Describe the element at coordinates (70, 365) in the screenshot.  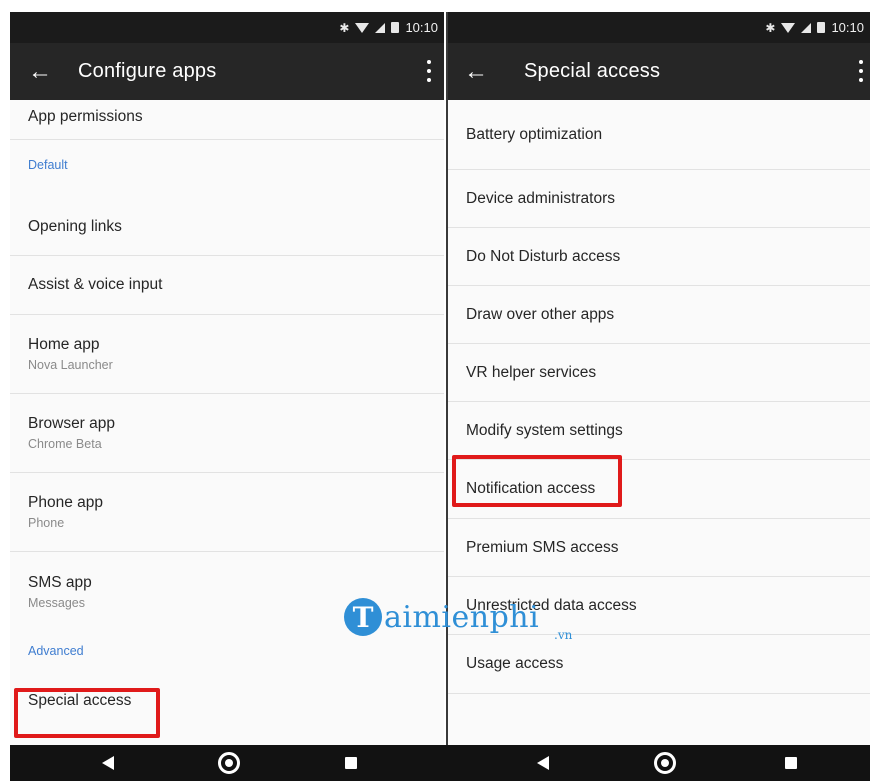
I see `item-subtitle: Nova Launcher` at that location.